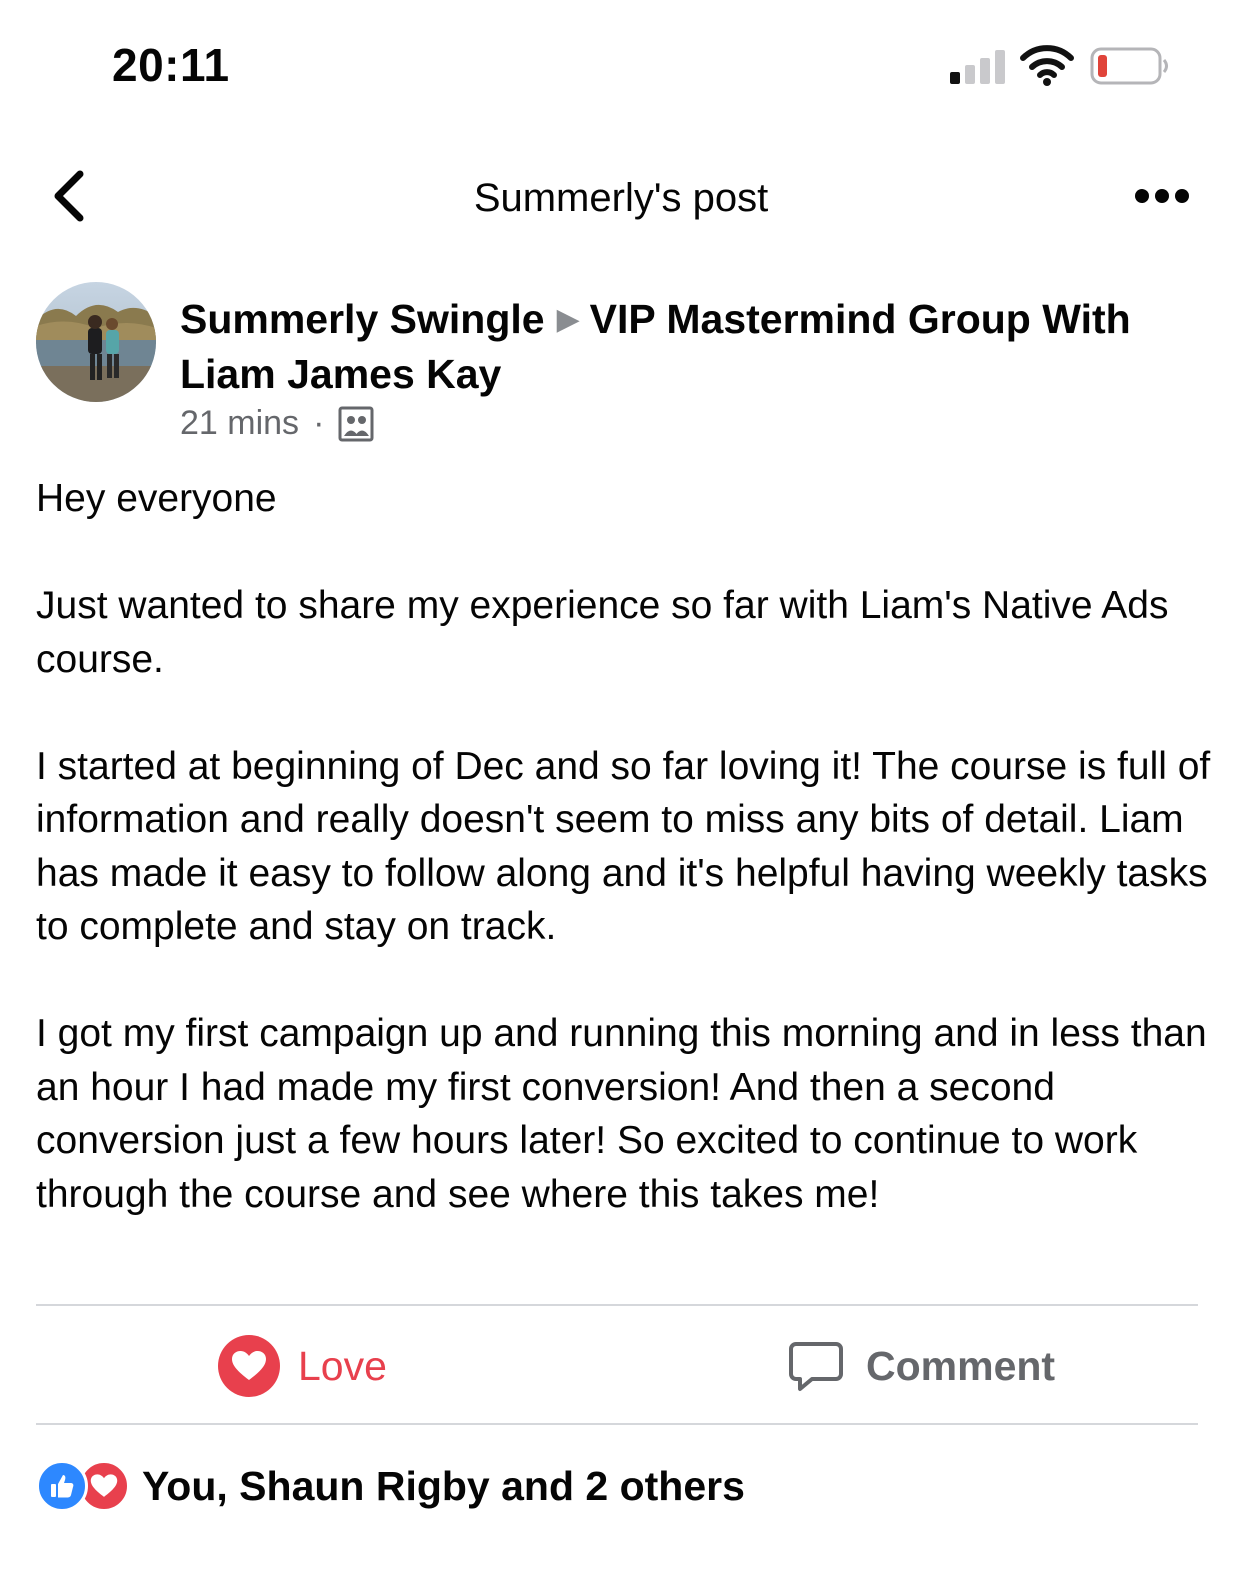 This screenshot has width=1242, height=1579. Describe the element at coordinates (239, 423) in the screenshot. I see `post-time: 21 mins` at that location.